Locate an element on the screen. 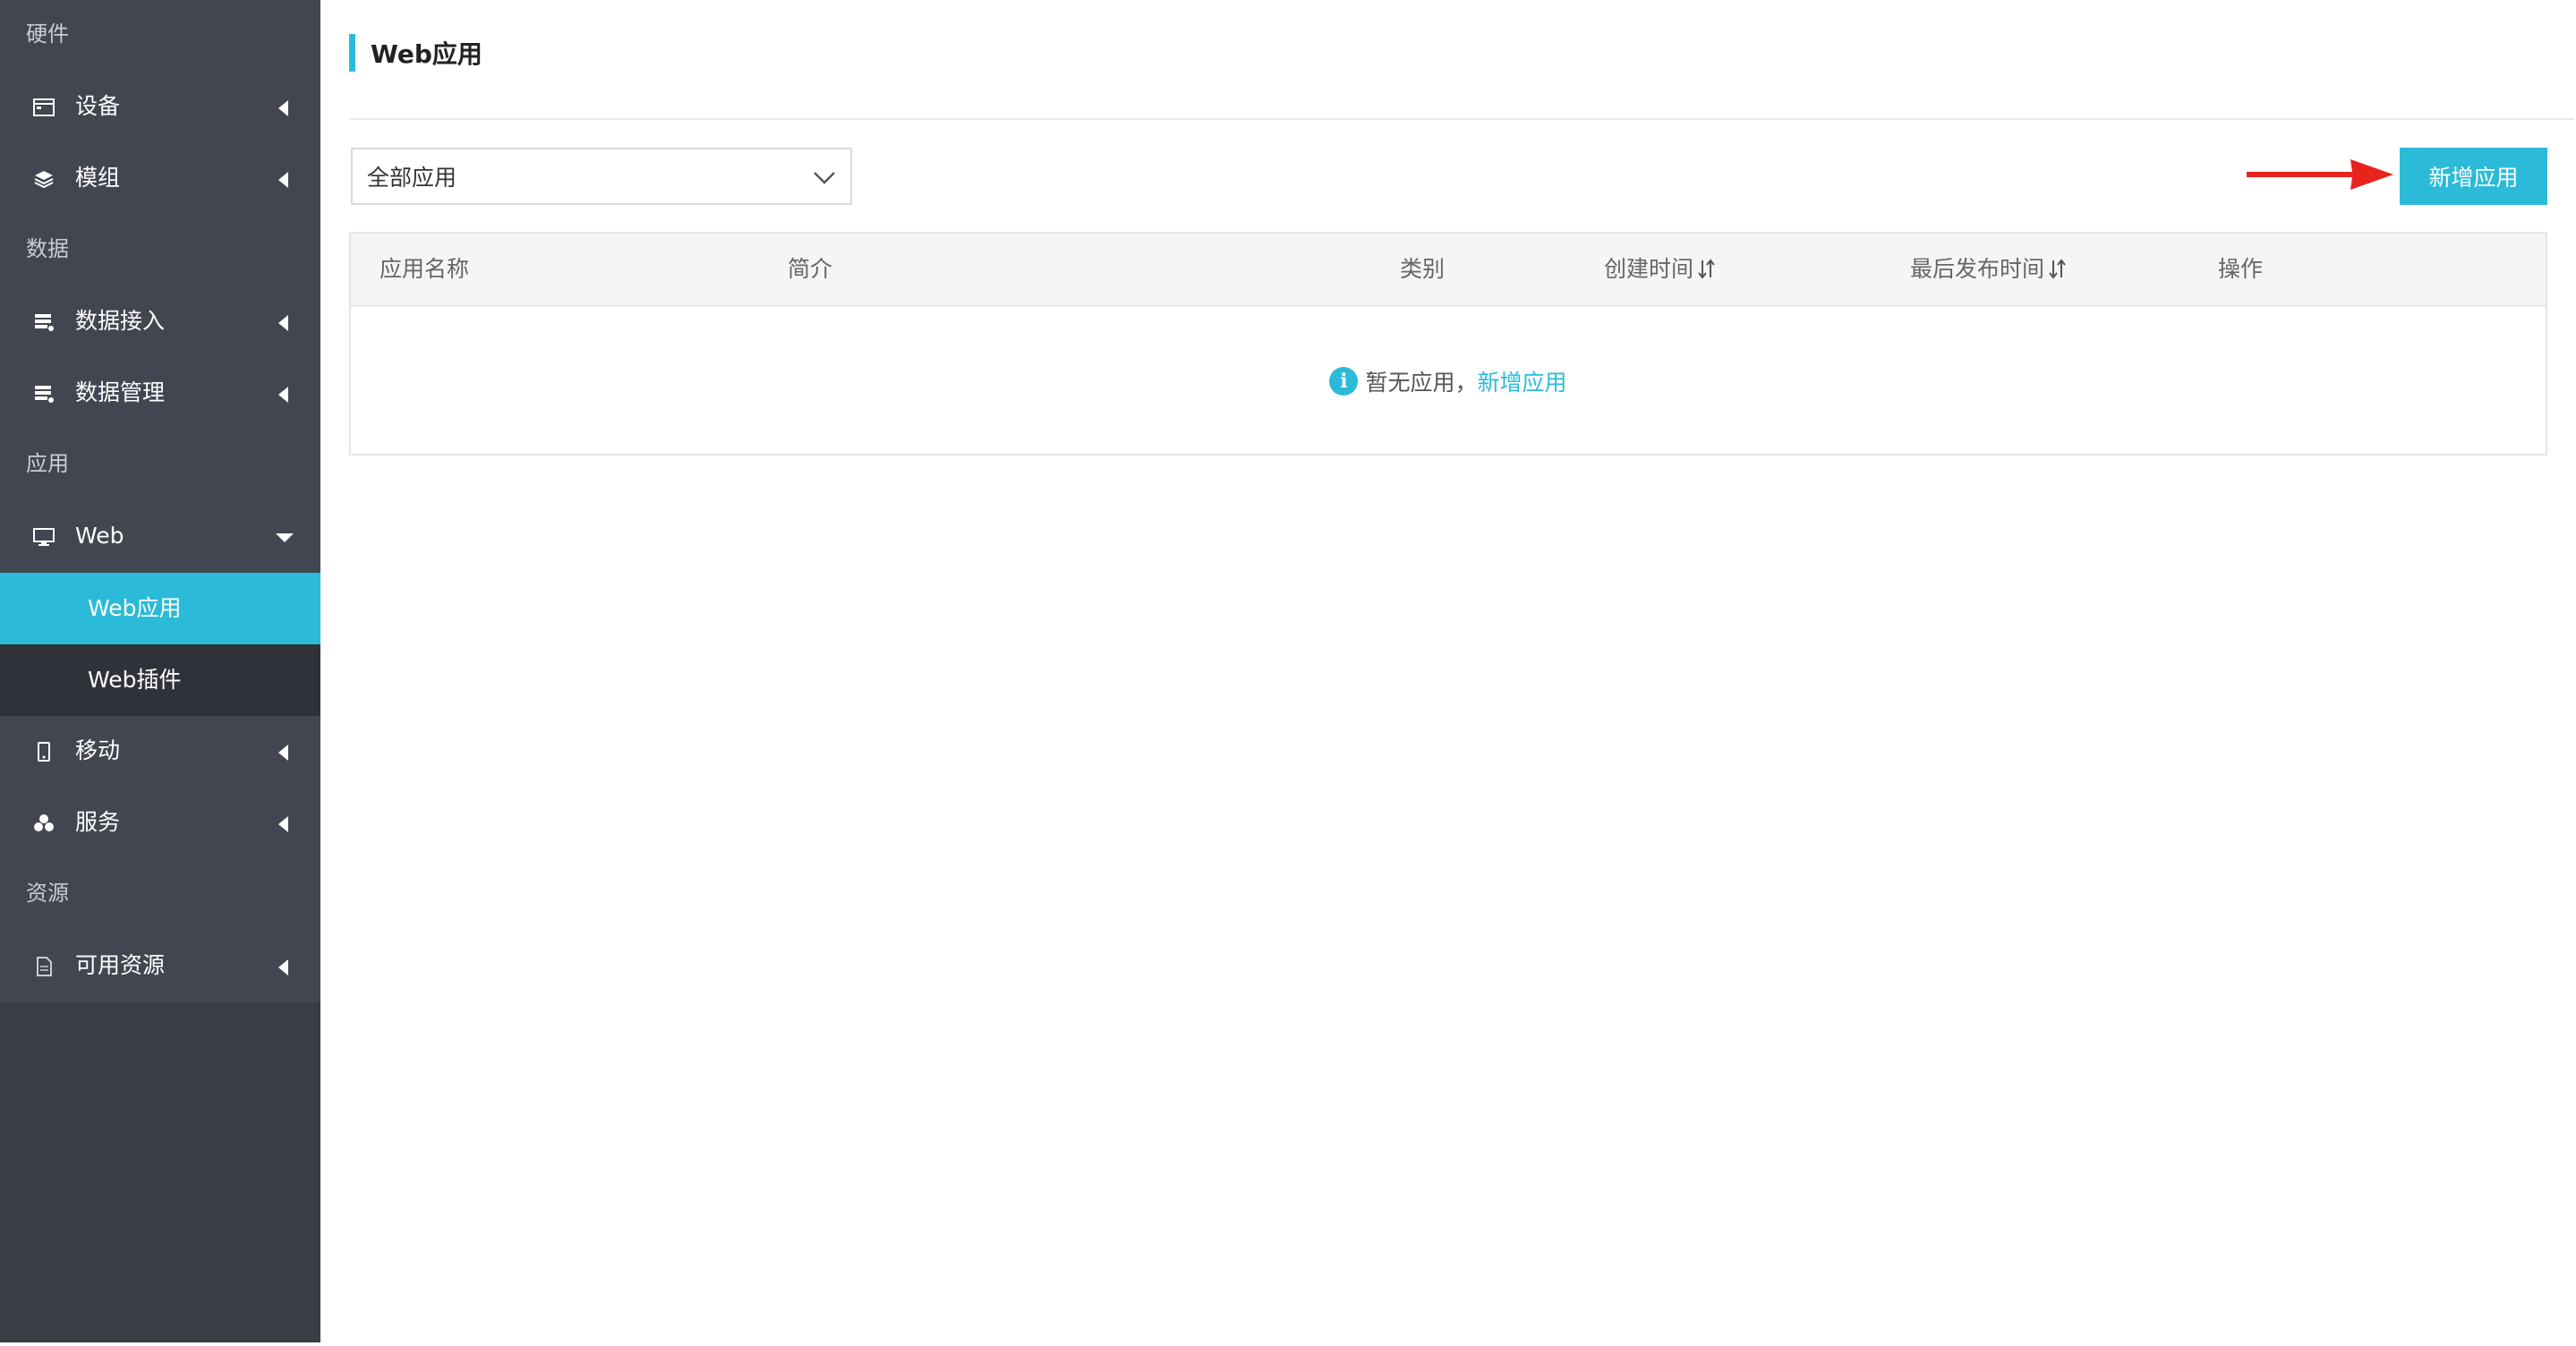 The height and width of the screenshot is (1346, 2576). section-data: 数据 is located at coordinates (47, 249).